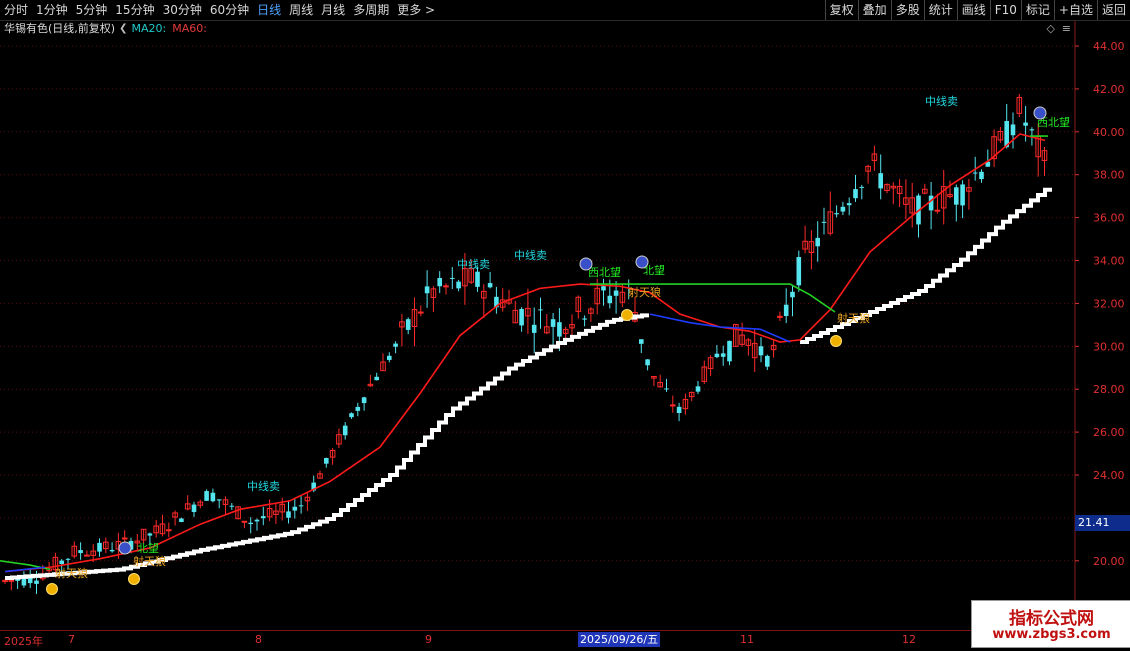 This screenshot has width=1130, height=651. What do you see at coordinates (258, 639) in the screenshot?
I see `date-label-aug: 8` at bounding box center [258, 639].